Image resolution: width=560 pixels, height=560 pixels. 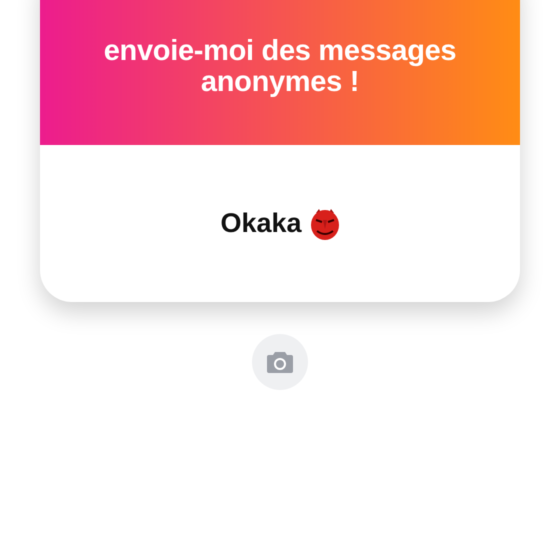 What do you see at coordinates (325, 224) in the screenshot?
I see `mask-icon` at bounding box center [325, 224].